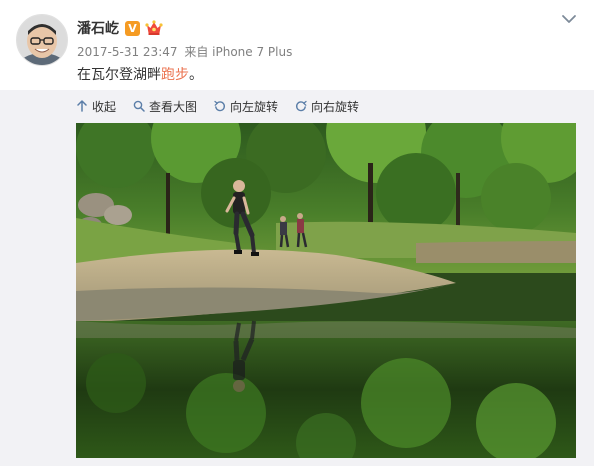 Image resolution: width=594 pixels, height=466 pixels. I want to click on avatar-image, so click(42, 40).